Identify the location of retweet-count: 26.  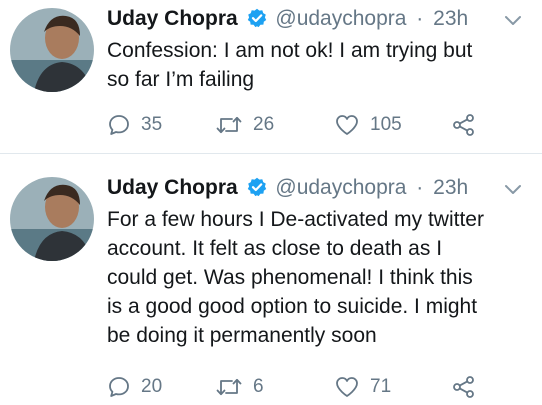
(264, 124).